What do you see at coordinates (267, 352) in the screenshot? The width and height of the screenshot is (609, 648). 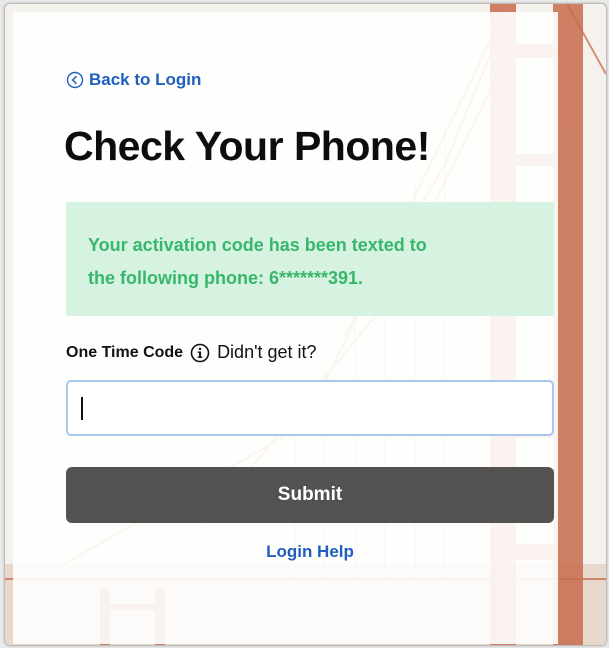 I see `didnt-get-it-link: Didn't get it?` at bounding box center [267, 352].